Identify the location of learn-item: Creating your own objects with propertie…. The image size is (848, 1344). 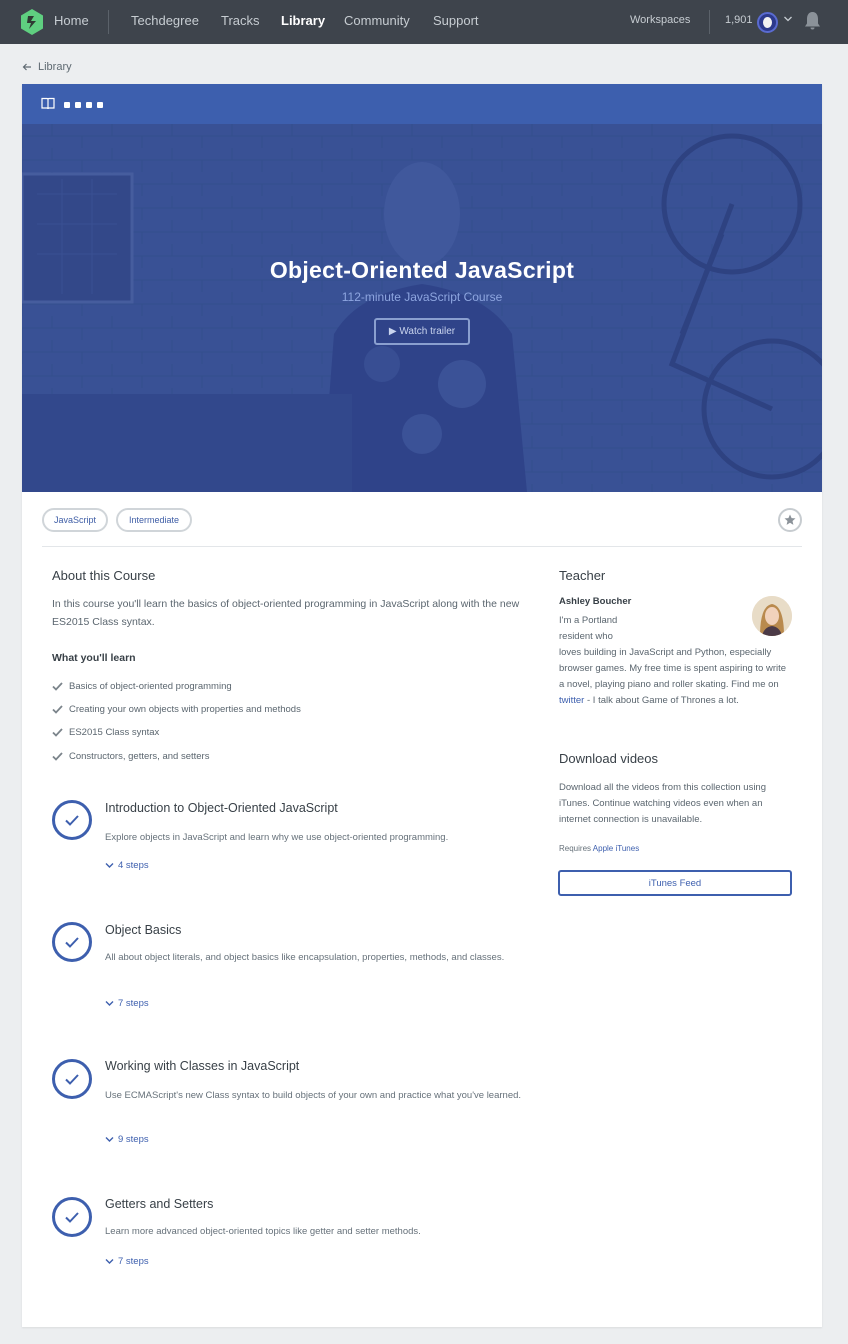
(176, 709).